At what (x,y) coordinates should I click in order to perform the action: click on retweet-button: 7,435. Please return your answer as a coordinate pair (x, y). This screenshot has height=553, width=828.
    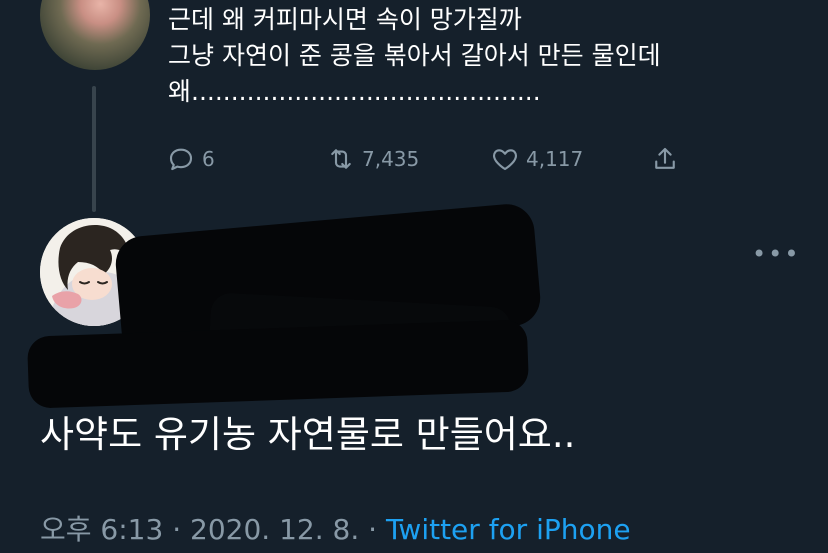
    Looking at the image, I should click on (372, 159).